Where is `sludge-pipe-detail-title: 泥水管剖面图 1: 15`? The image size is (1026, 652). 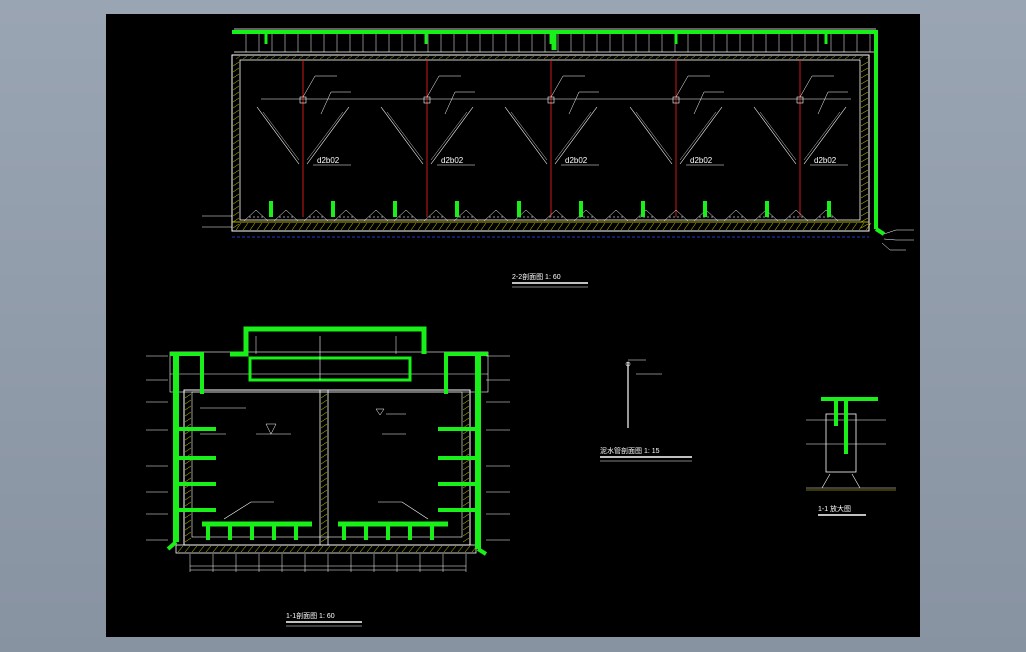
sludge-pipe-detail-title: 泥水管剖面图 1: 15 is located at coordinates (630, 450).